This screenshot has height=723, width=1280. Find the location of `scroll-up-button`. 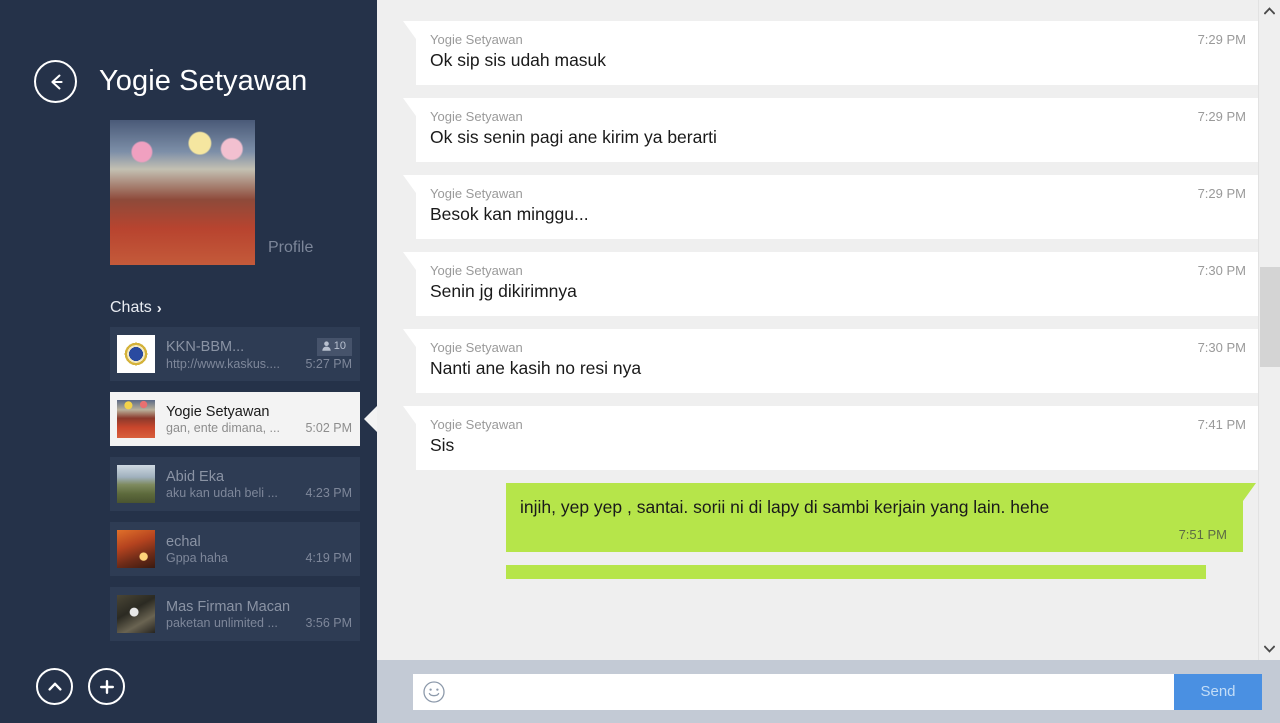

scroll-up-button is located at coordinates (1269, 11).